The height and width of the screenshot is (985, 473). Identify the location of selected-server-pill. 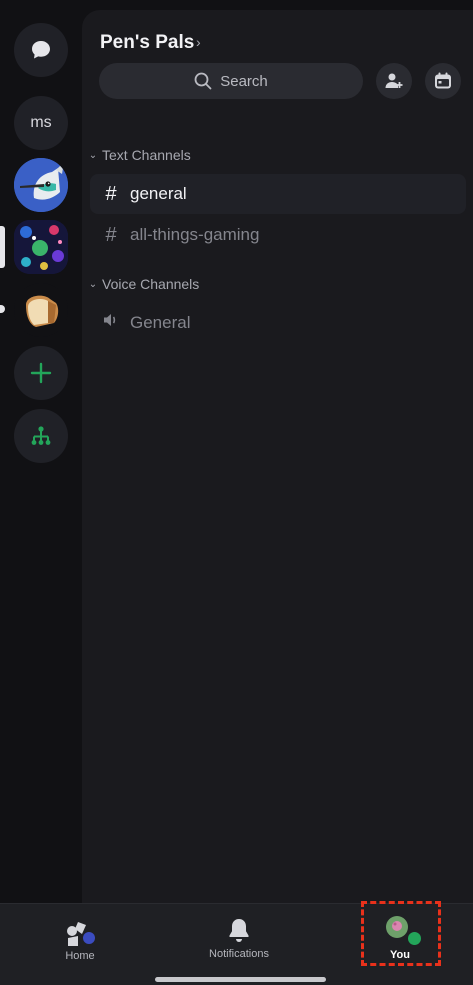
(2, 247).